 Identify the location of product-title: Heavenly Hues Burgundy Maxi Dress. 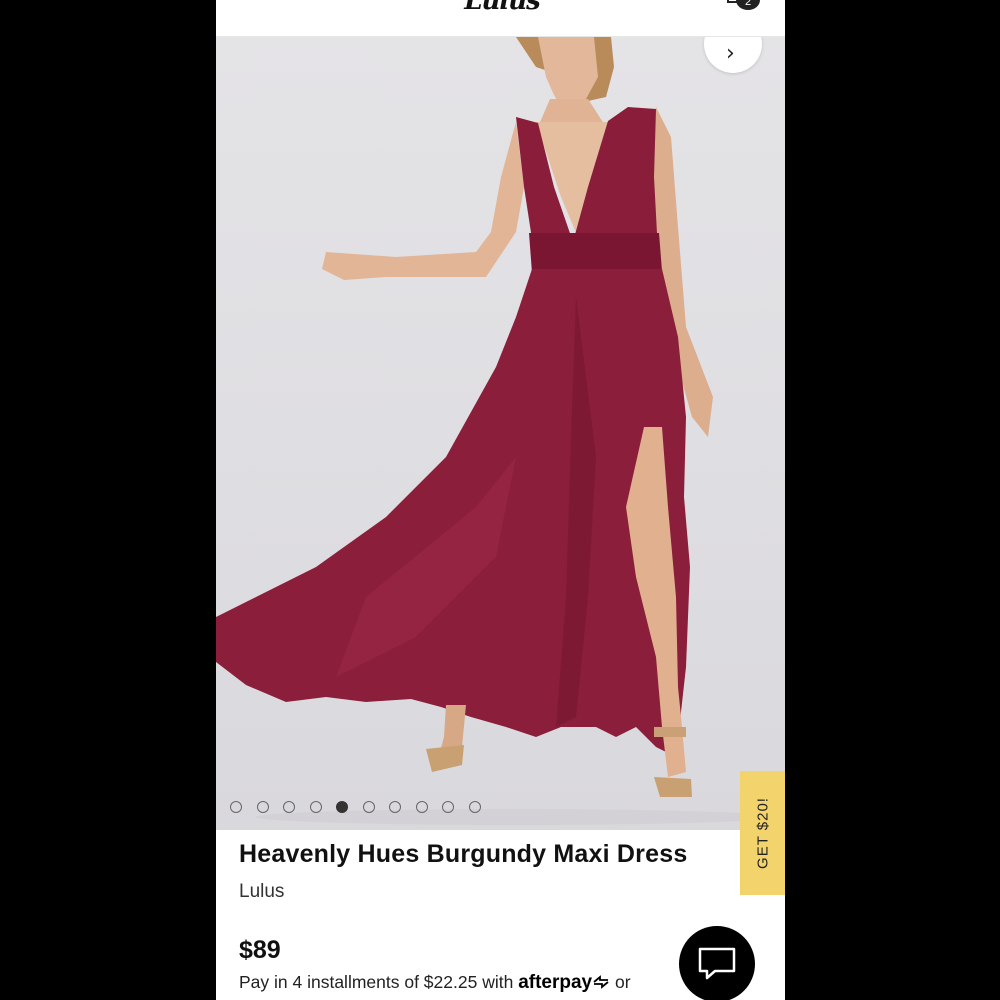
(463, 854).